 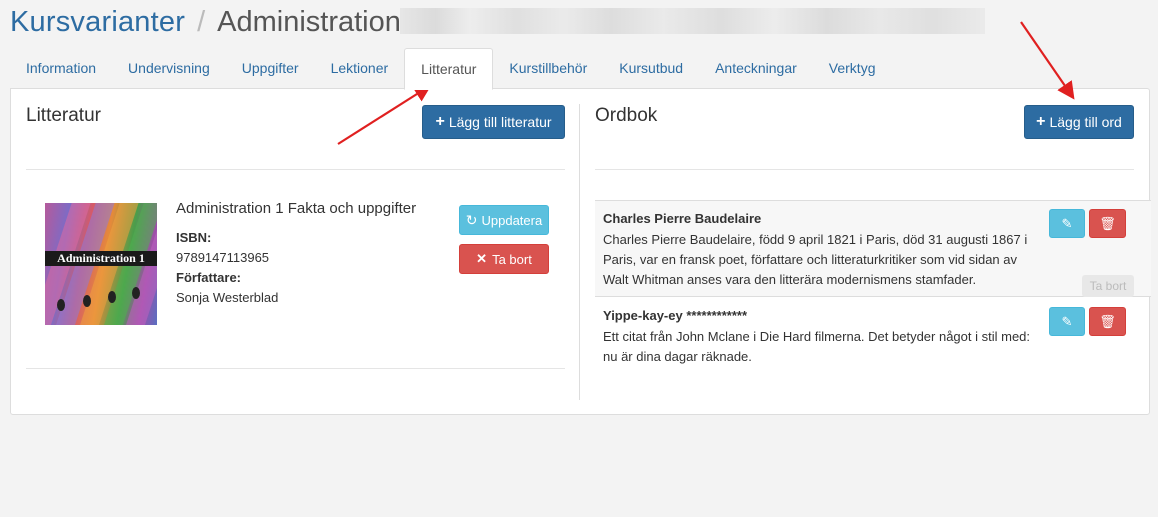 I want to click on isbn-value: 9789147113965, so click(x=223, y=257).